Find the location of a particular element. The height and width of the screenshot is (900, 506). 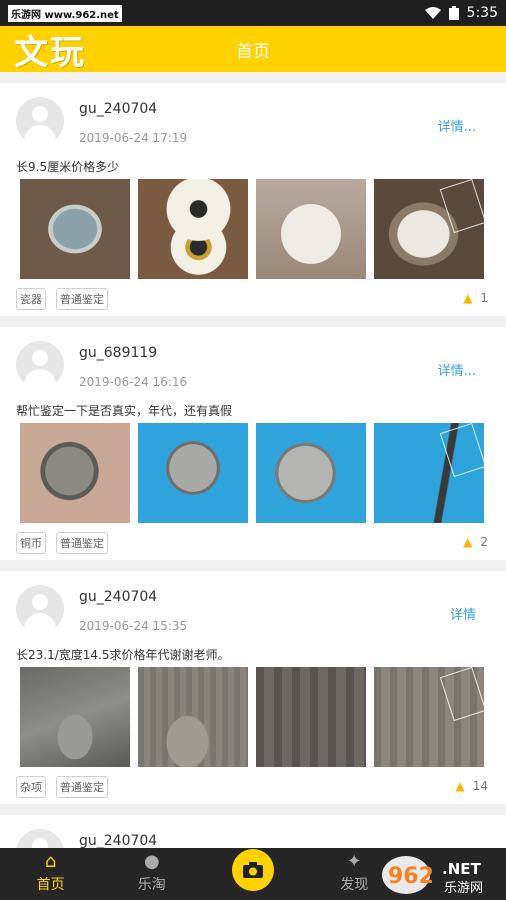

category-tag: 瓷器 is located at coordinates (31, 299).